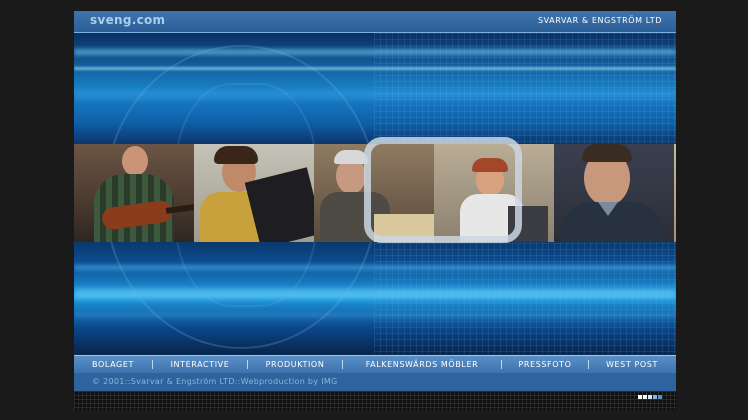 The height and width of the screenshot is (420, 748). What do you see at coordinates (375, 400) in the screenshot?
I see `bottom-grid-strip` at bounding box center [375, 400].